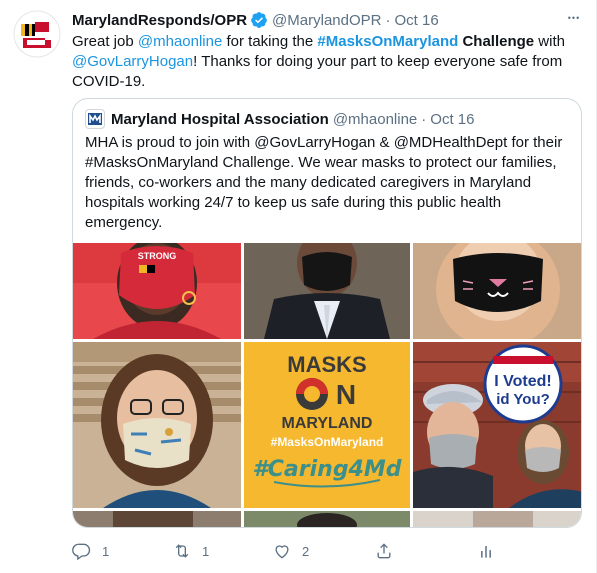 This screenshot has height=573, width=597. Describe the element at coordinates (106, 551) in the screenshot. I see `reply-count: 1` at that location.